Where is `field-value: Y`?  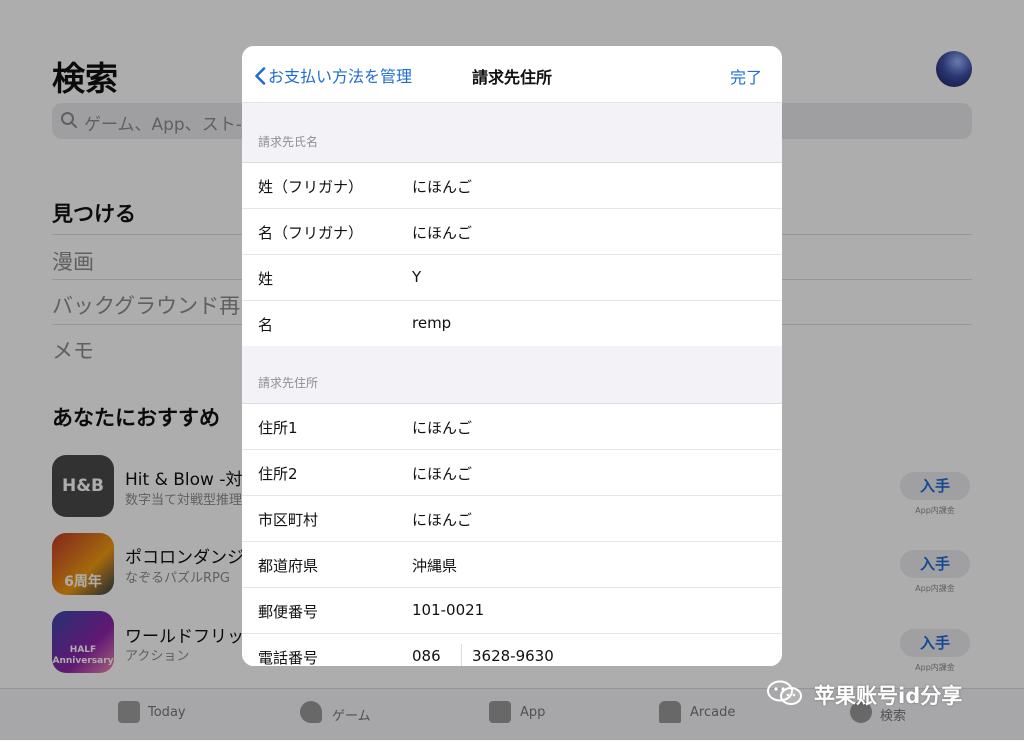
field-value: Y is located at coordinates (416, 277).